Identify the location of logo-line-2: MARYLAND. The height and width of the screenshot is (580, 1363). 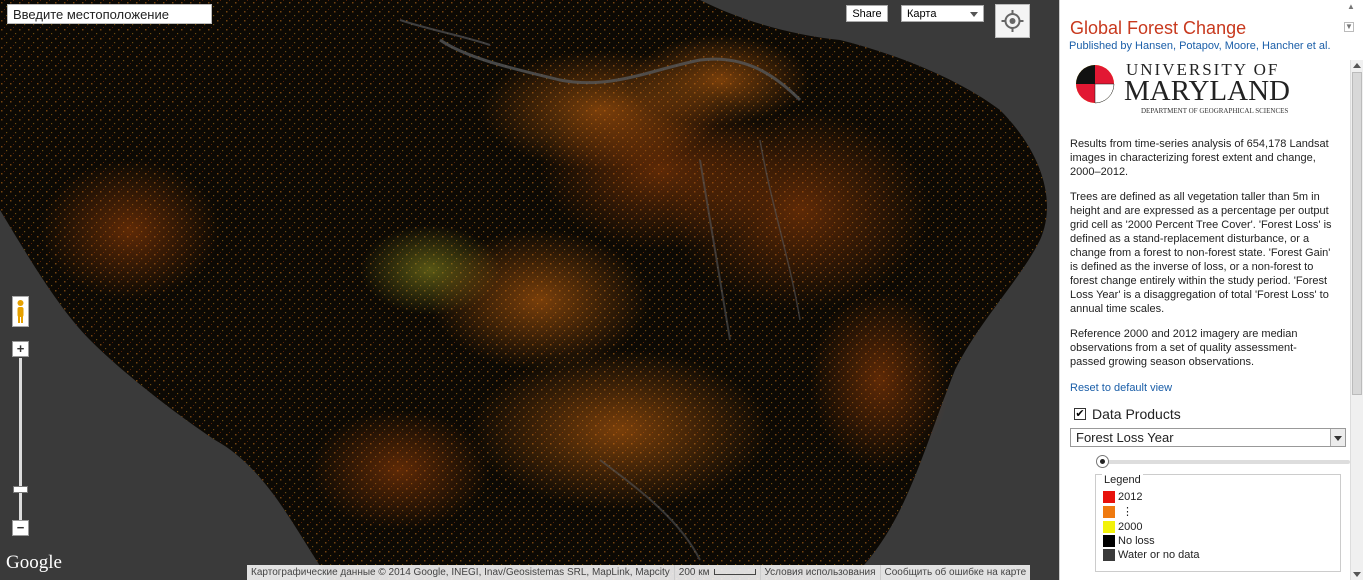
(1207, 91).